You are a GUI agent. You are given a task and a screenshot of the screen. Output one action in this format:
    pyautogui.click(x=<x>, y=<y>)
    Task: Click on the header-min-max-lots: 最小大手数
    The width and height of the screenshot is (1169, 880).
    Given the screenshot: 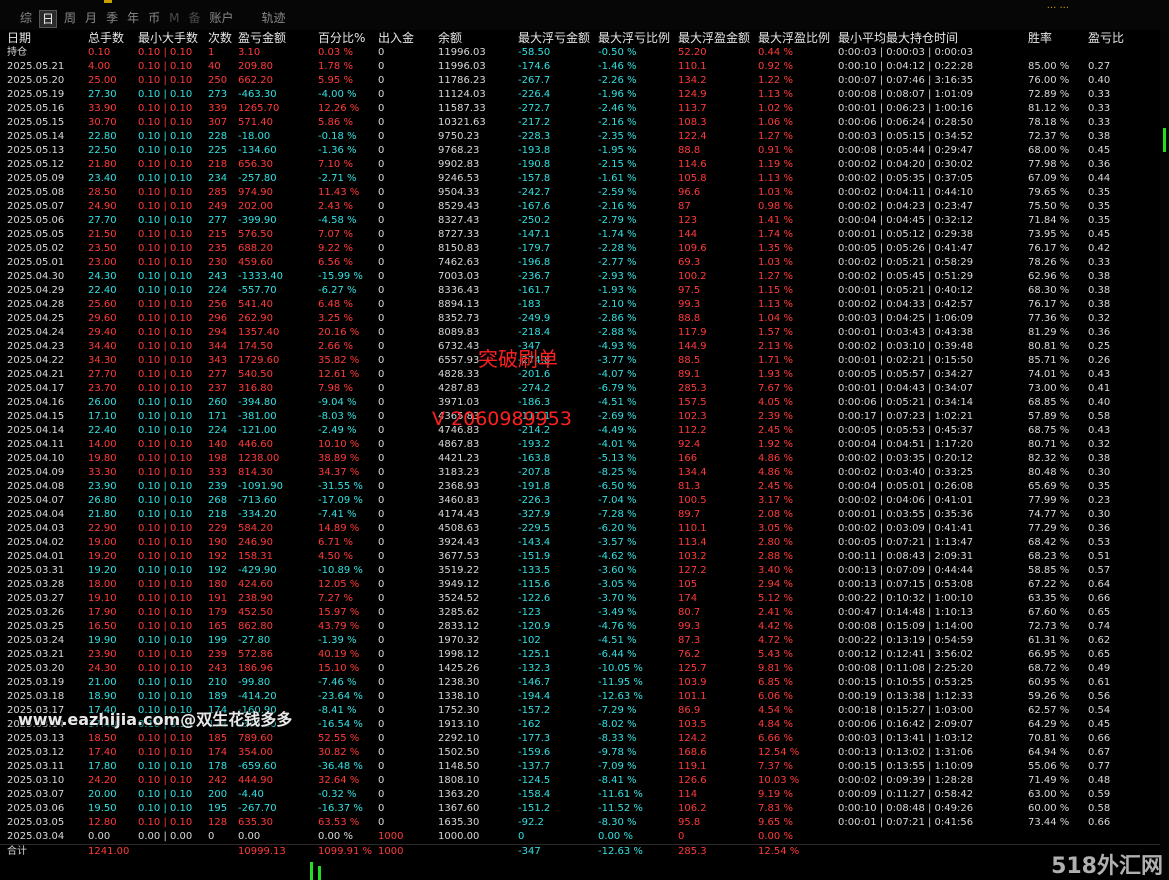 What is the action you would take?
    pyautogui.click(x=168, y=38)
    